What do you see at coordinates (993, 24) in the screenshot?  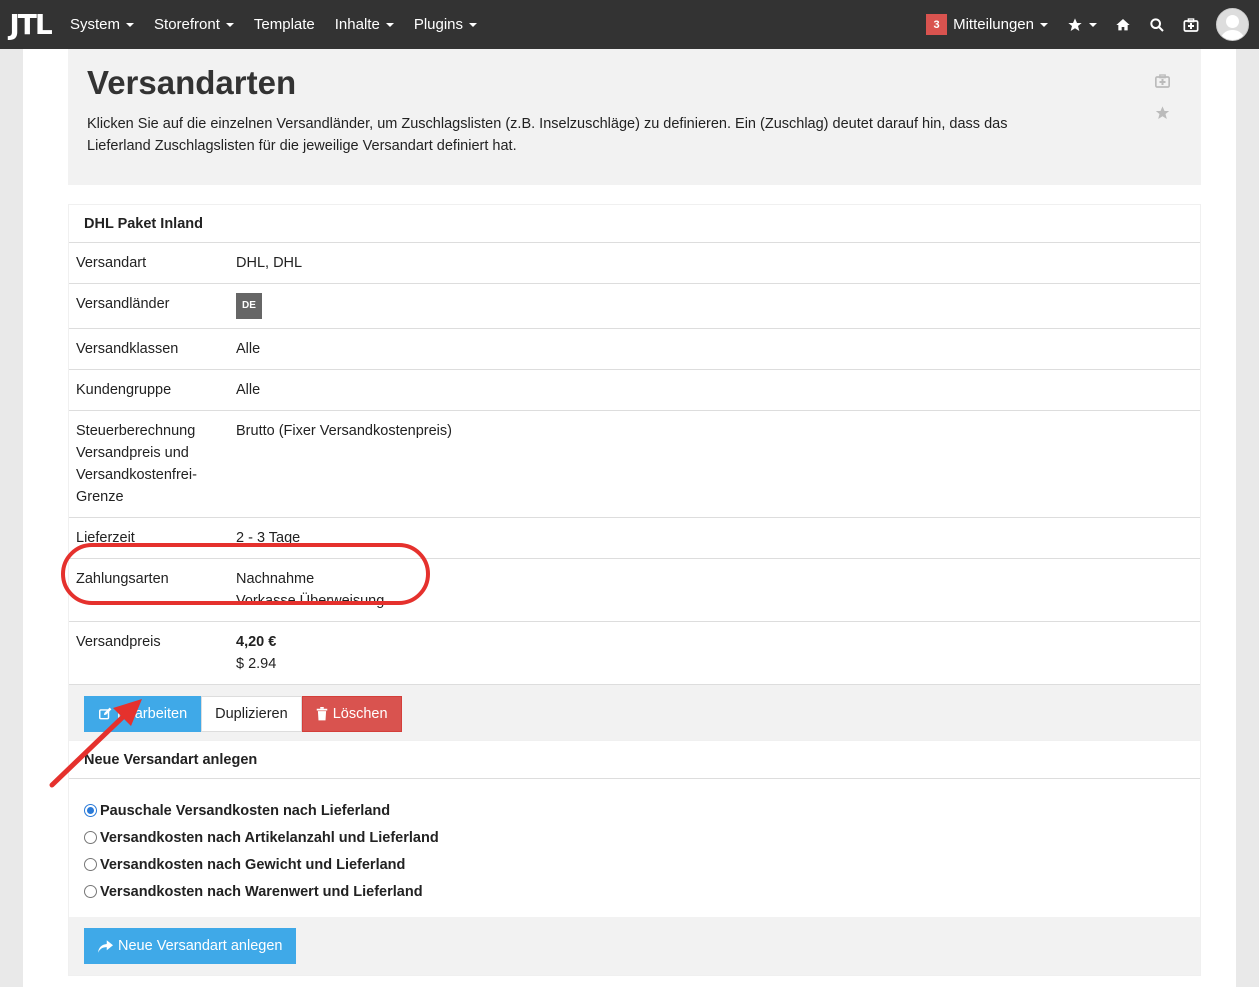 I see `notifications-label: Mitteilungen` at bounding box center [993, 24].